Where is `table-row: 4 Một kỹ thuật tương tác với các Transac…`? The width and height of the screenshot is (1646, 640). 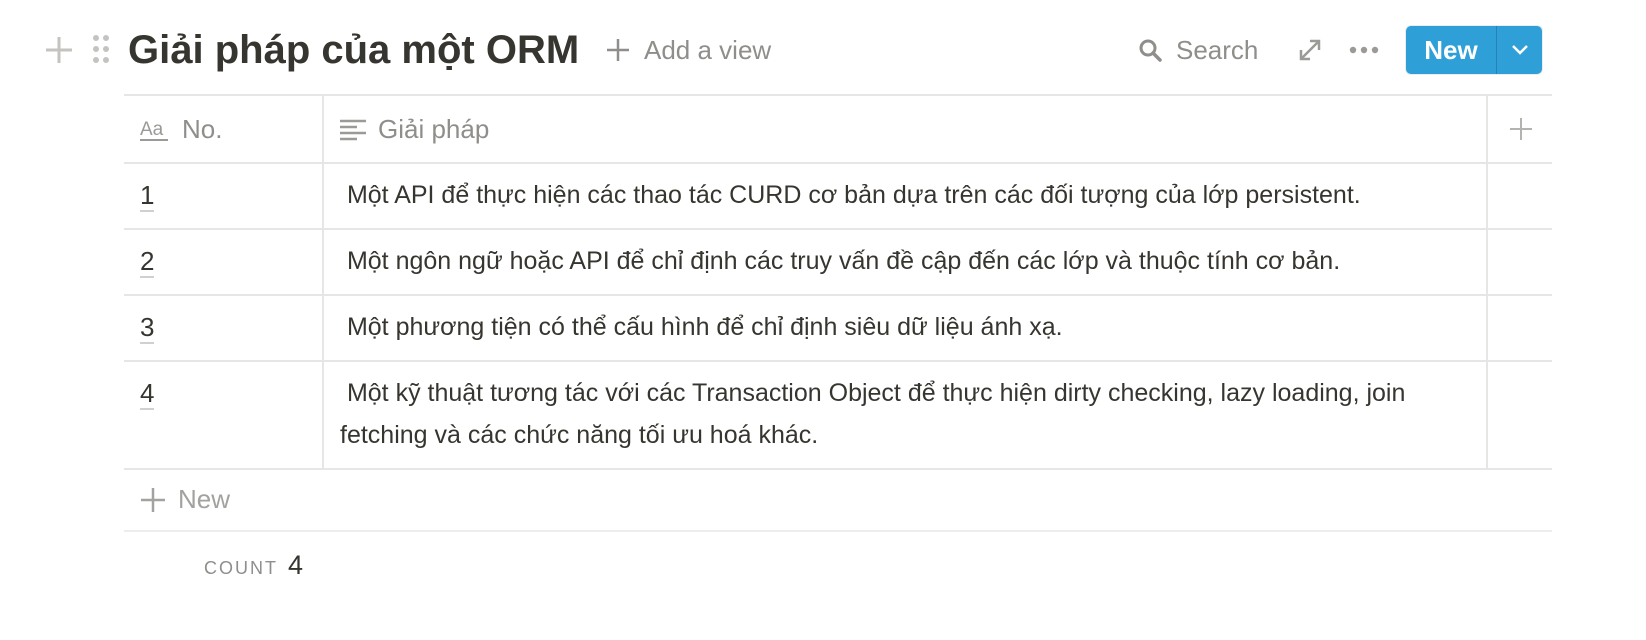 table-row: 4 Một kỹ thuật tương tác với các Transac… is located at coordinates (838, 416).